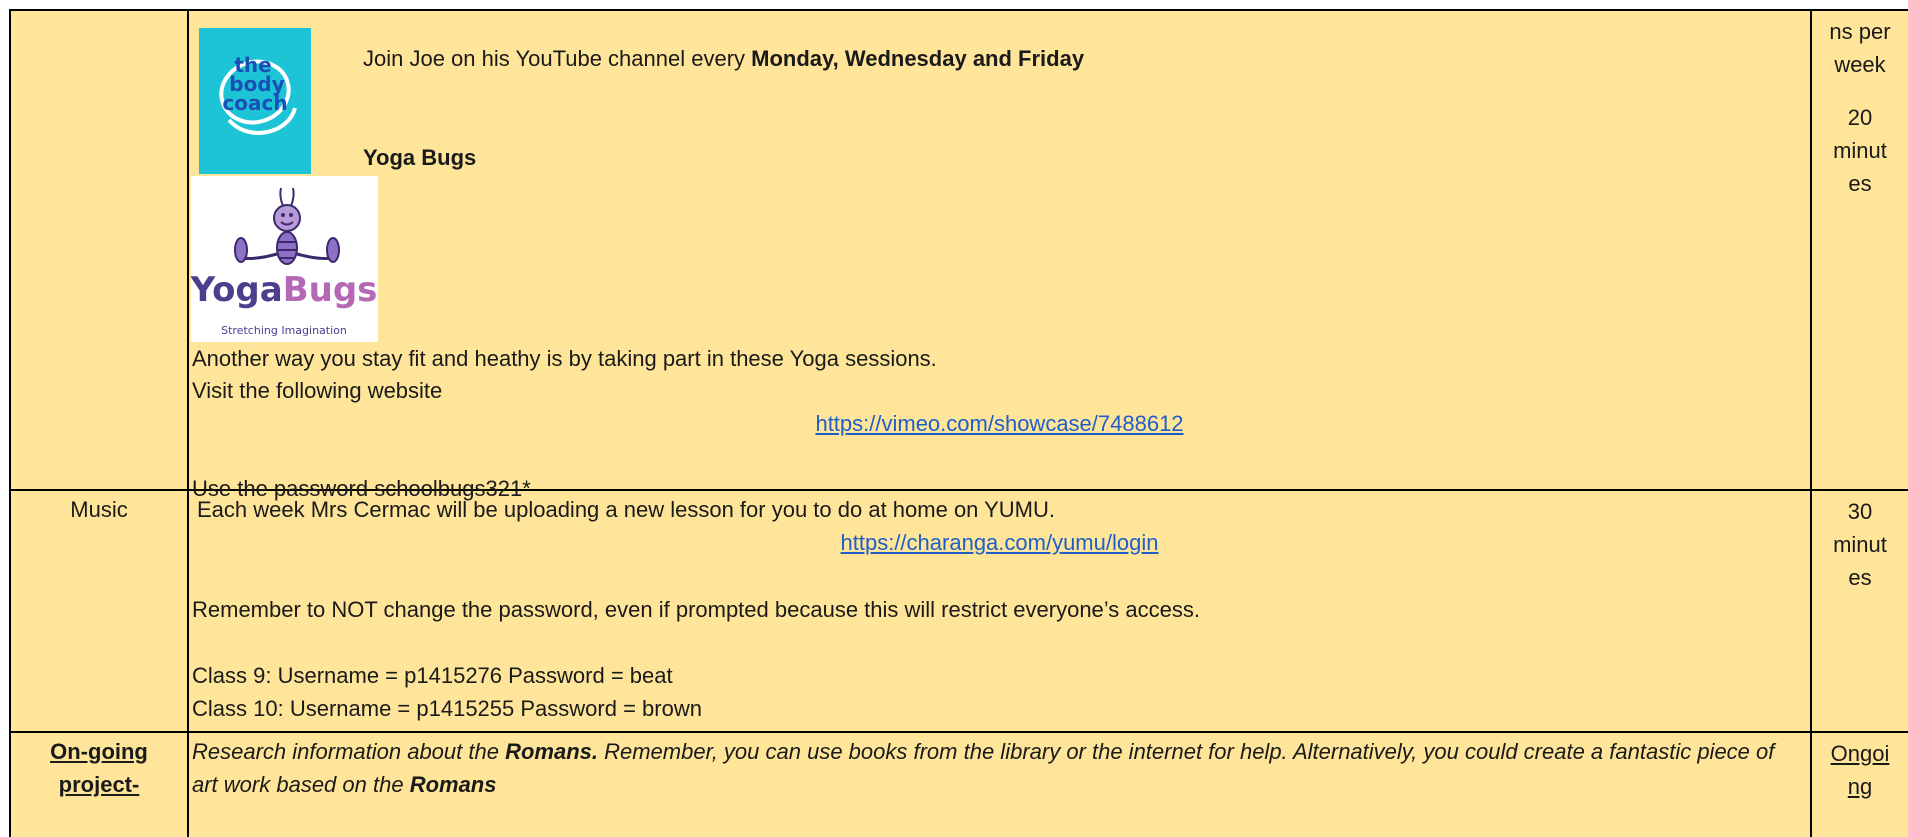 The image size is (1908, 837). I want to click on svg-text: YogaBugs, so click(284, 290).